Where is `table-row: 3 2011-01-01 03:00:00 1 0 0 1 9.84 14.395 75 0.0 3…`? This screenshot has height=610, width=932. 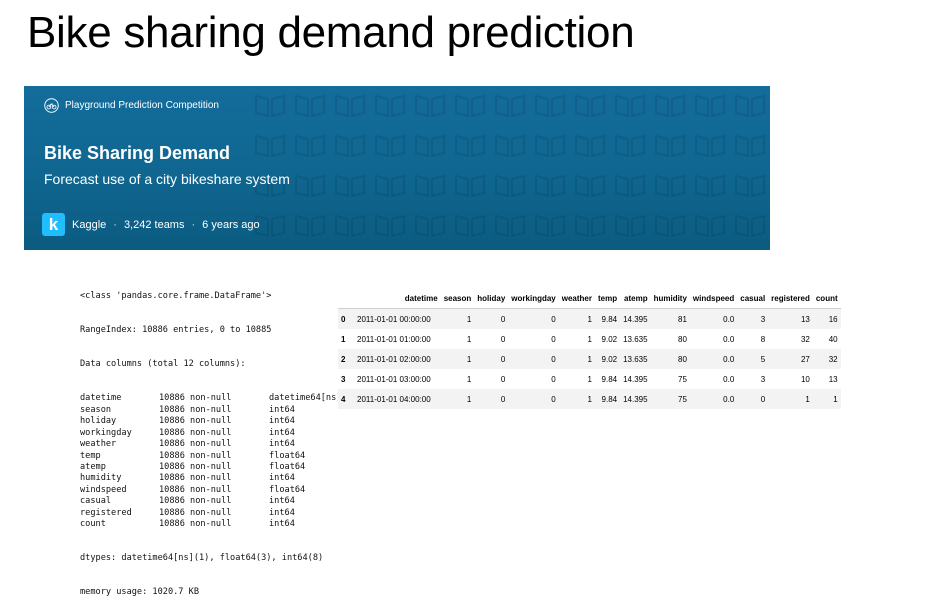 table-row: 3 2011-01-01 03:00:00 1 0 0 1 9.84 14.395 75 0.0 3… is located at coordinates (589, 379).